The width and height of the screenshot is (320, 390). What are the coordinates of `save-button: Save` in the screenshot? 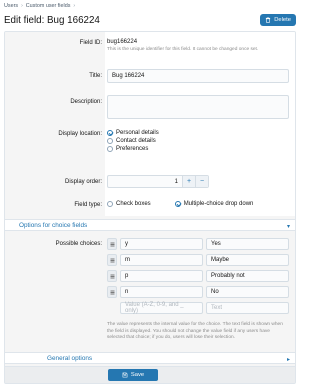 It's located at (133, 375).